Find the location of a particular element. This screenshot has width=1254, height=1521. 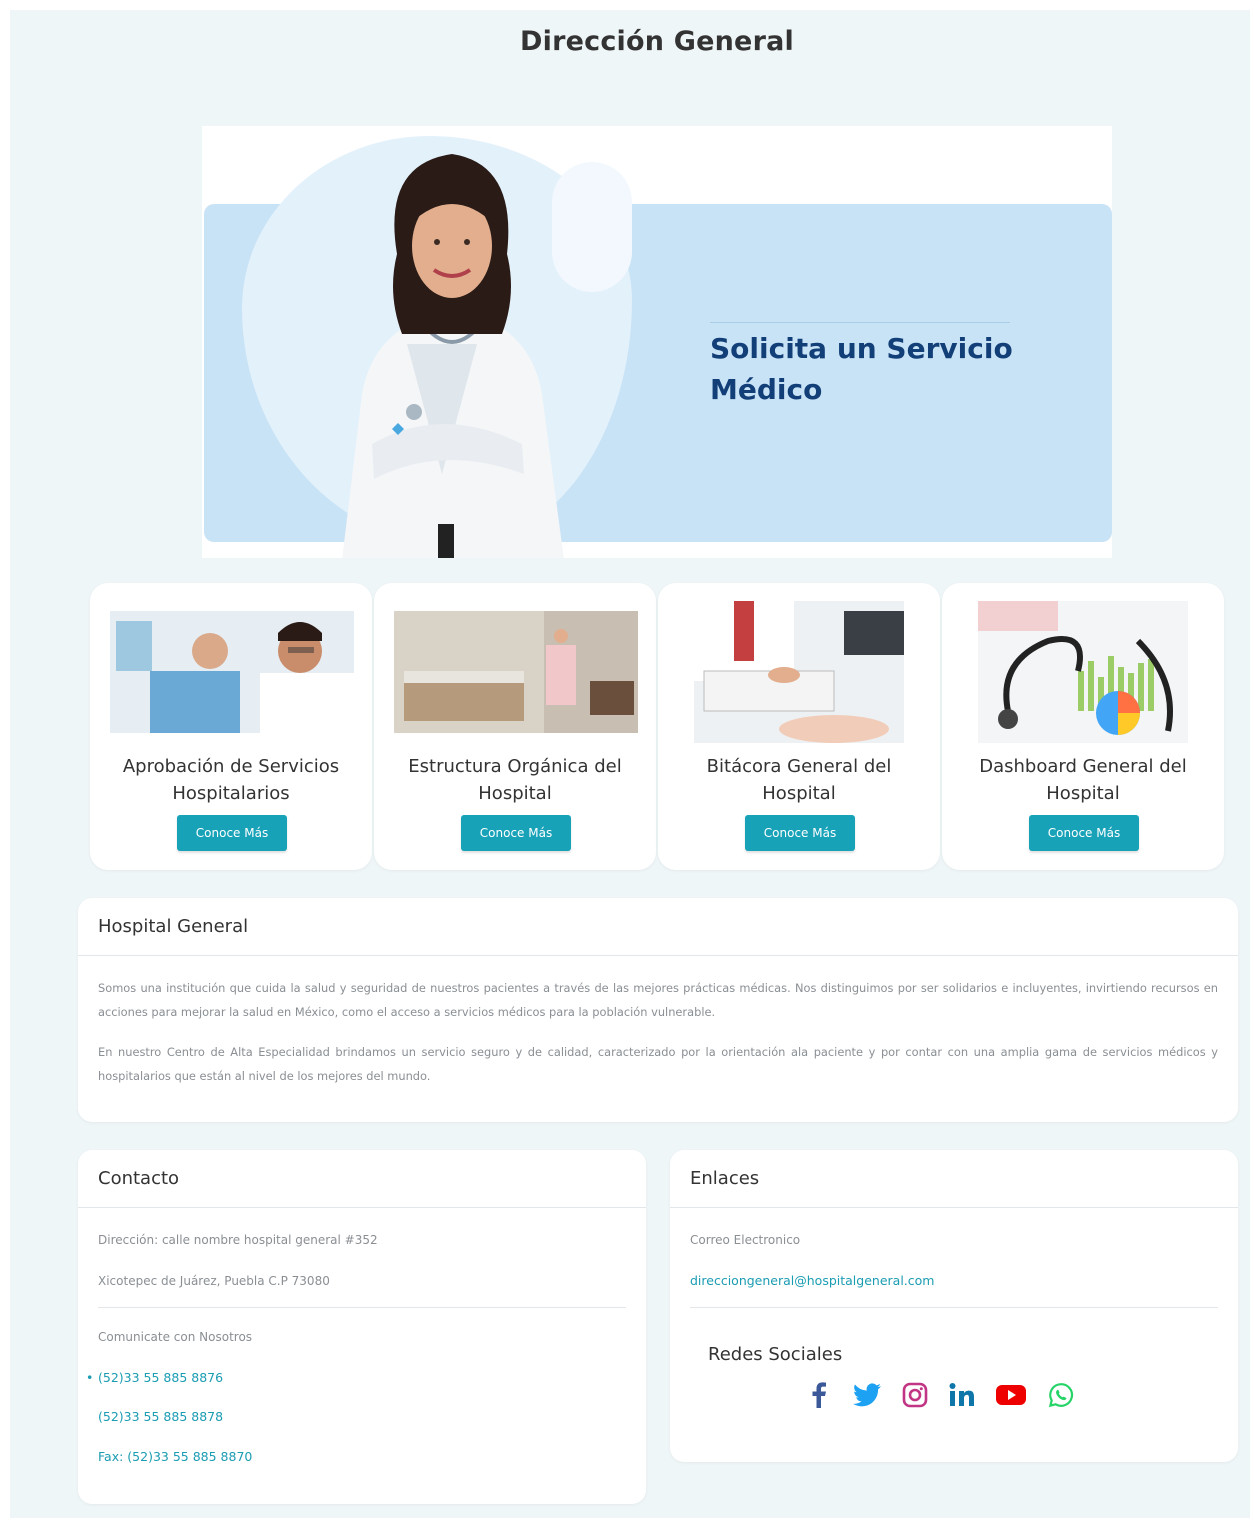

fax-link: Fax: (52)33 55 885 8870 is located at coordinates (175, 1456).